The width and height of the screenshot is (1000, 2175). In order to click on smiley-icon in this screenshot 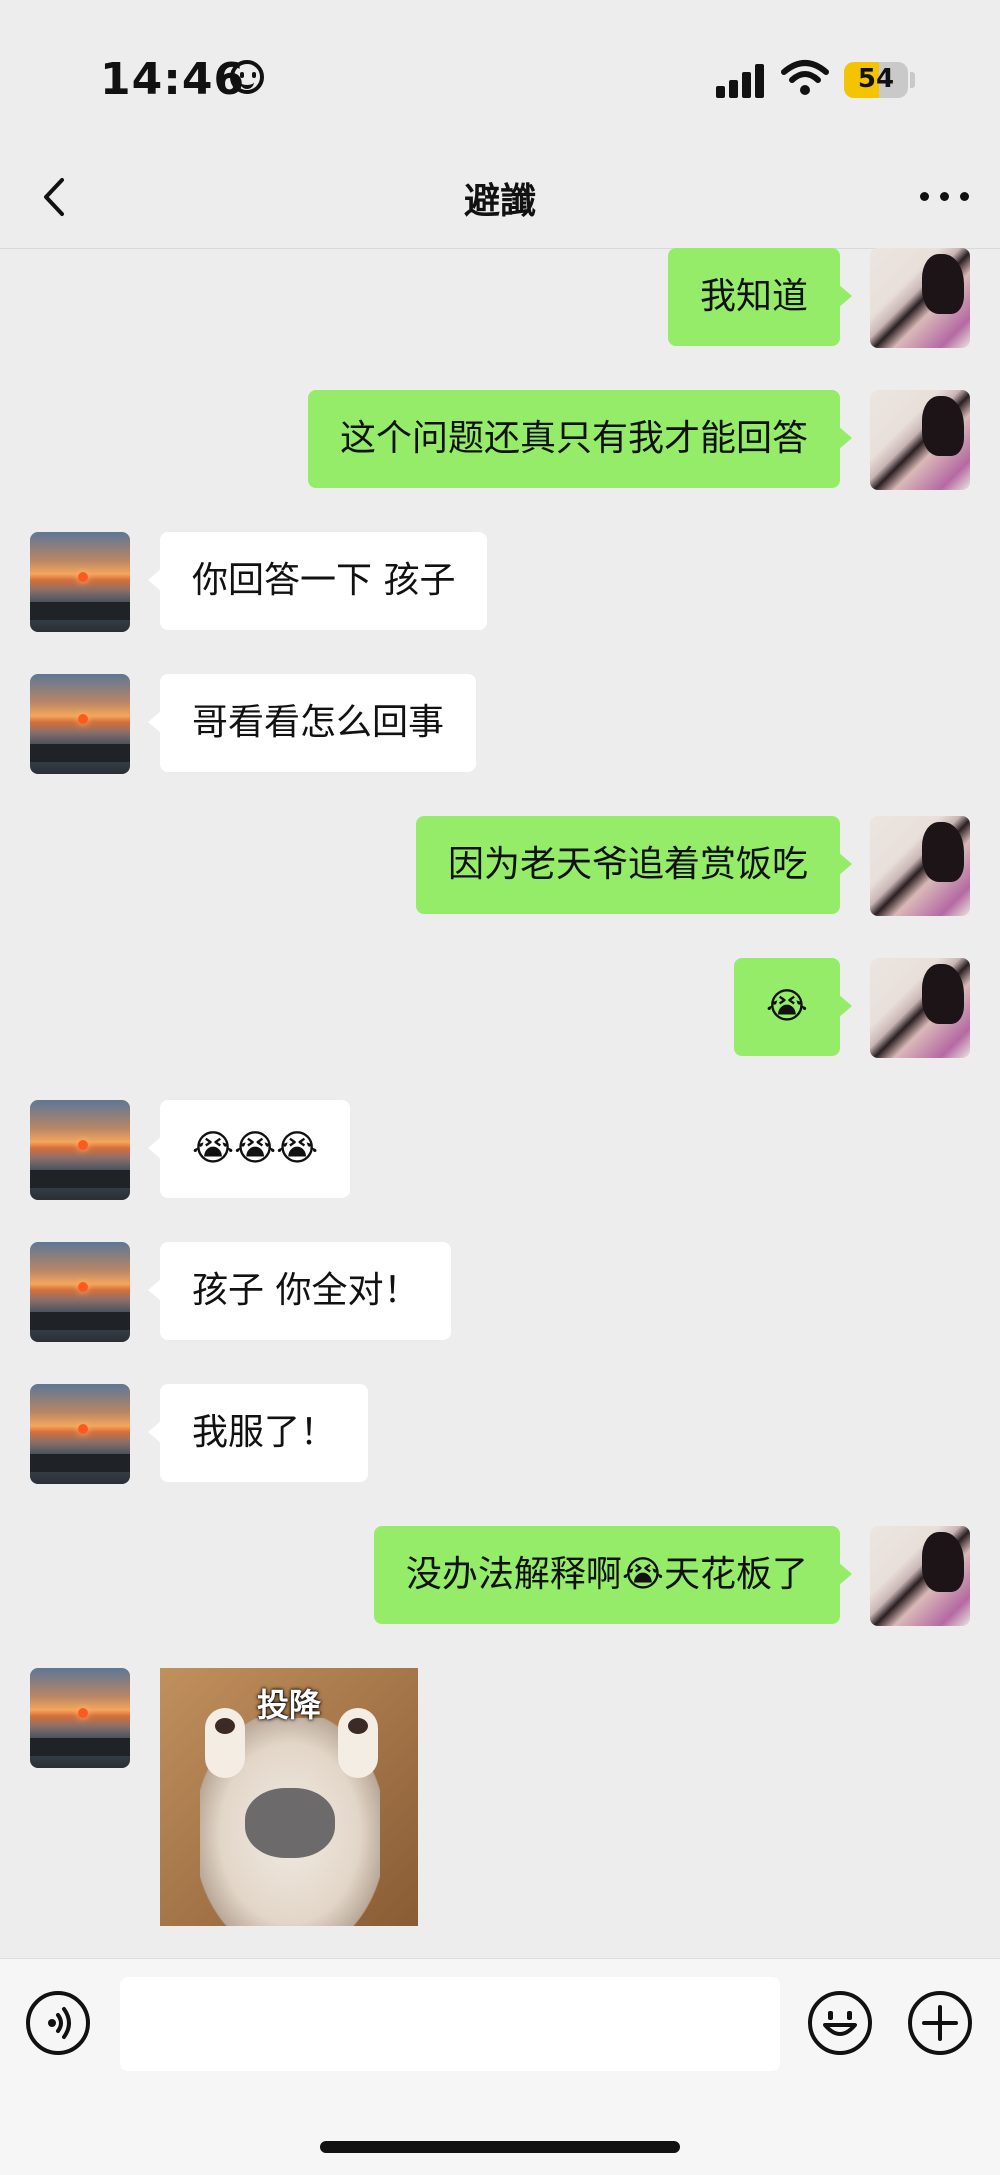, I will do `click(247, 77)`.